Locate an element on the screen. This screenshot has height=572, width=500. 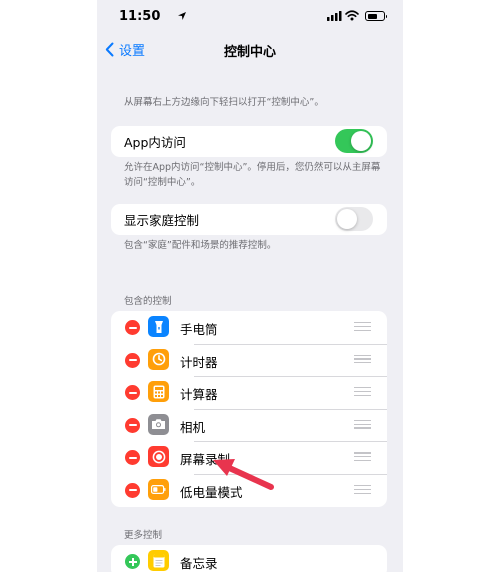
intro-note: 从屏幕右上方边缘向下轻扫以打开“控制中心”。 is located at coordinates (224, 102).